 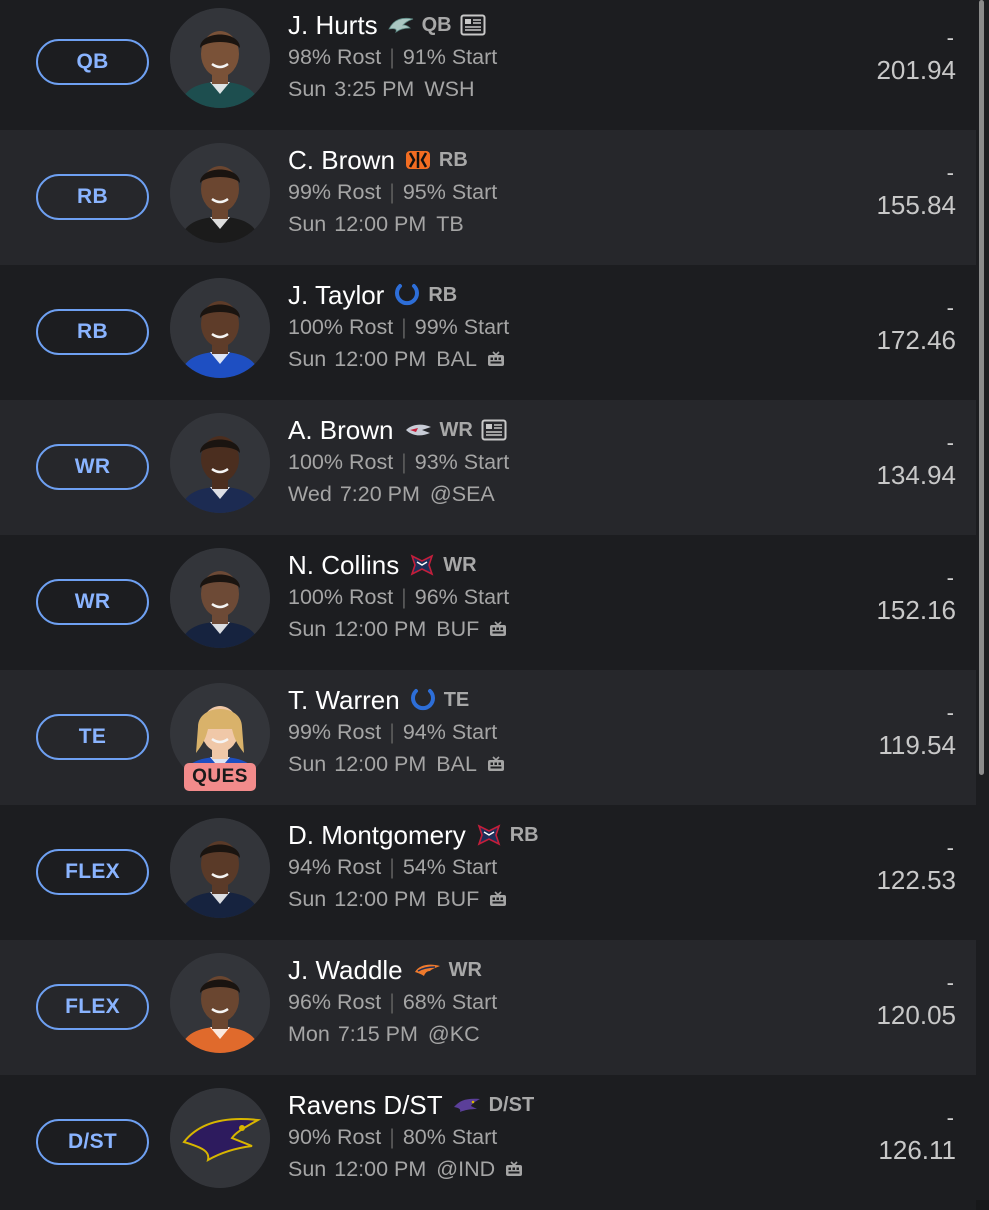 What do you see at coordinates (344, 700) in the screenshot?
I see `player-name-link: T. Warren` at bounding box center [344, 700].